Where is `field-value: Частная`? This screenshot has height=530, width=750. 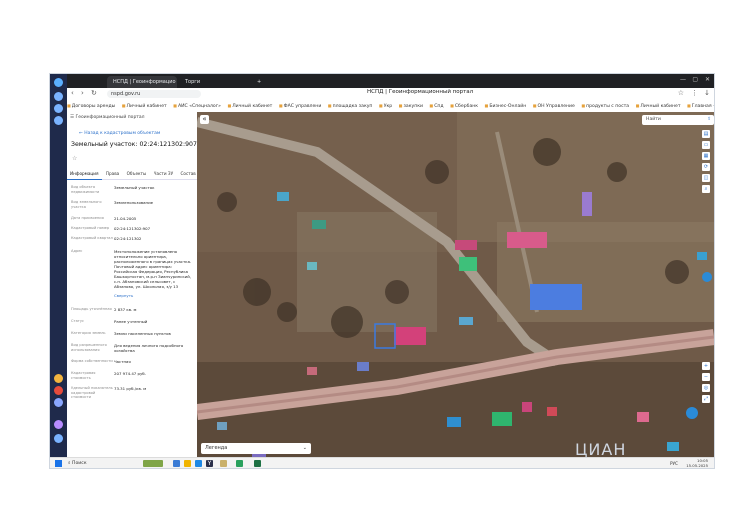
field-value: Частная is located at coordinates (122, 361).